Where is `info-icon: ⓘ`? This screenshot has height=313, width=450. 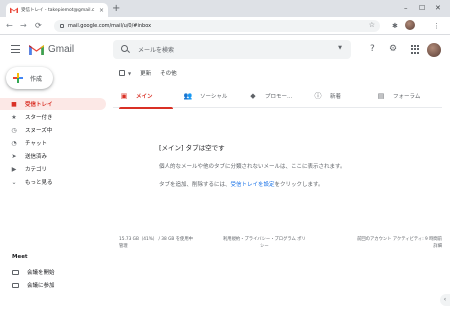
info-icon: ⓘ is located at coordinates (318, 96).